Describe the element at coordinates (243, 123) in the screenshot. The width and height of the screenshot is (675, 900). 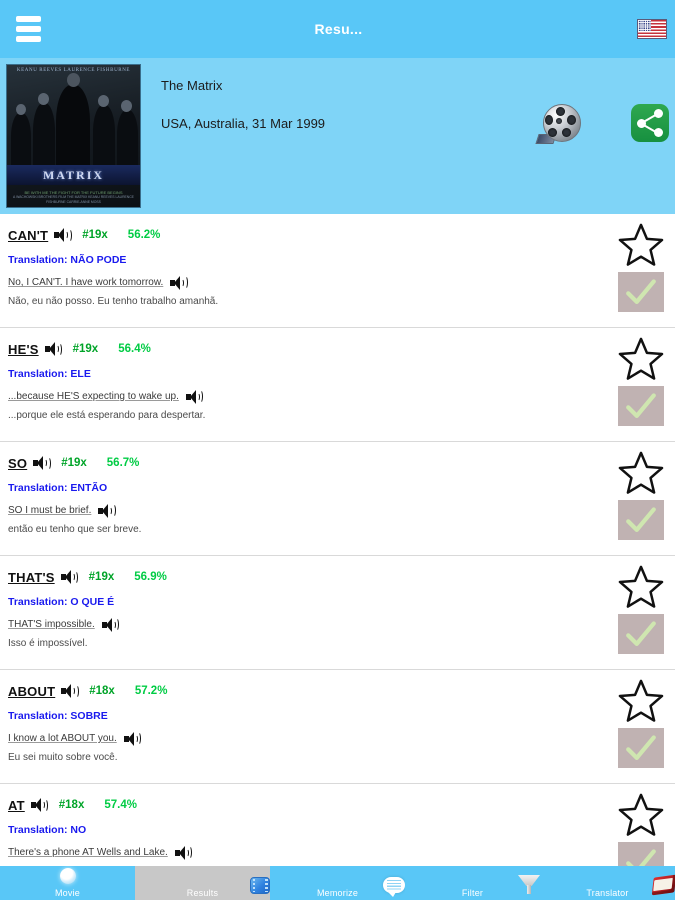
I see `movie-subtitle: USA, Australia, 31 Mar 1999` at that location.